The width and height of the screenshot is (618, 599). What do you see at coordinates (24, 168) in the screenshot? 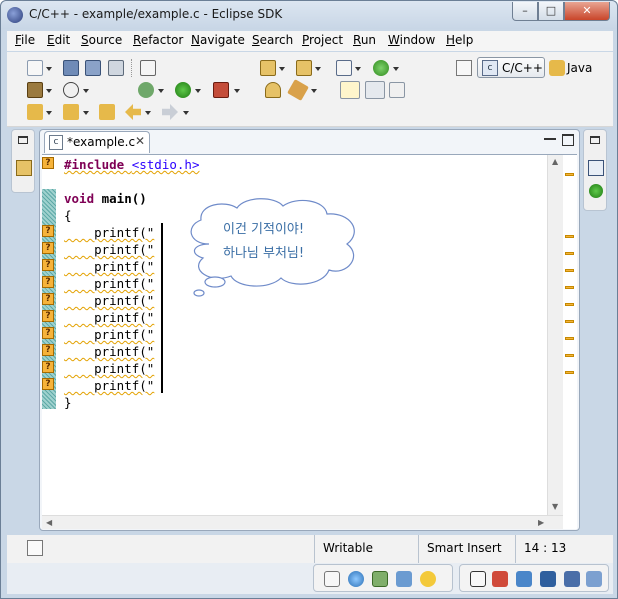
I see `project-explorer-icon` at bounding box center [24, 168].